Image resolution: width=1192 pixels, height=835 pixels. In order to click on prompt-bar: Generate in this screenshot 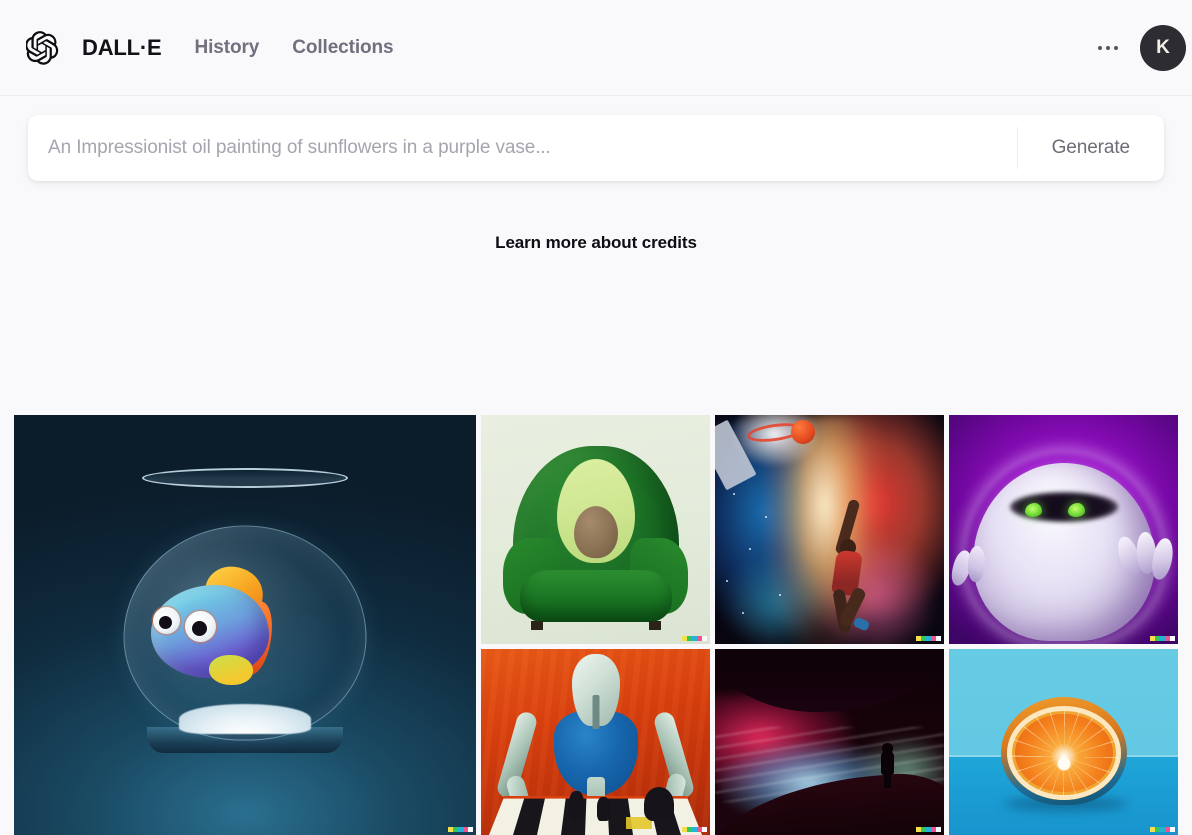, I will do `click(596, 148)`.